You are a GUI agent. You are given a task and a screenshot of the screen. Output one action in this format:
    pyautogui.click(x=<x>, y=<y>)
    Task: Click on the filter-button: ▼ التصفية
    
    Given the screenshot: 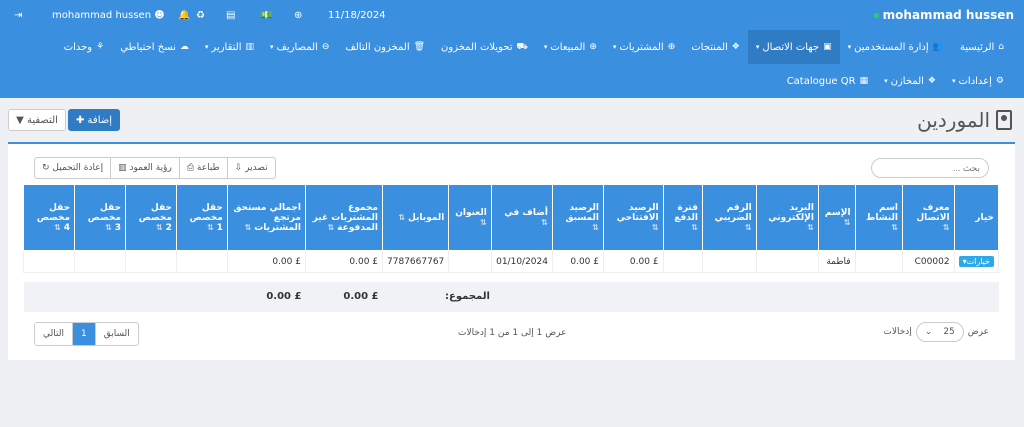 What is the action you would take?
    pyautogui.click(x=37, y=120)
    